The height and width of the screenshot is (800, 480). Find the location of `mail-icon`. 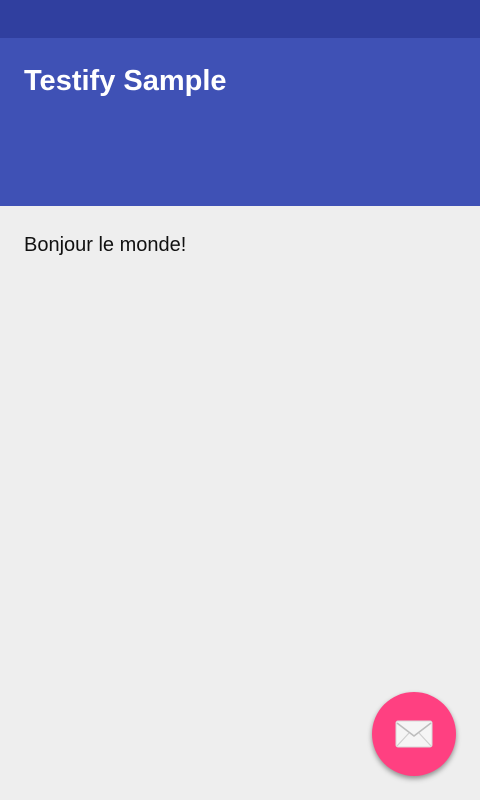

mail-icon is located at coordinates (414, 734).